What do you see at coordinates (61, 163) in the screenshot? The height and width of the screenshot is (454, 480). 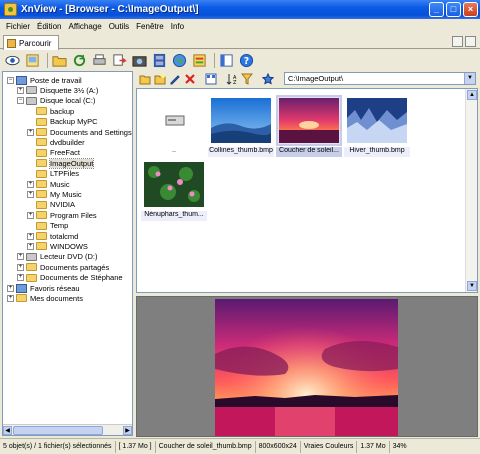 I see `tree-item: ImageOutput` at bounding box center [61, 163].